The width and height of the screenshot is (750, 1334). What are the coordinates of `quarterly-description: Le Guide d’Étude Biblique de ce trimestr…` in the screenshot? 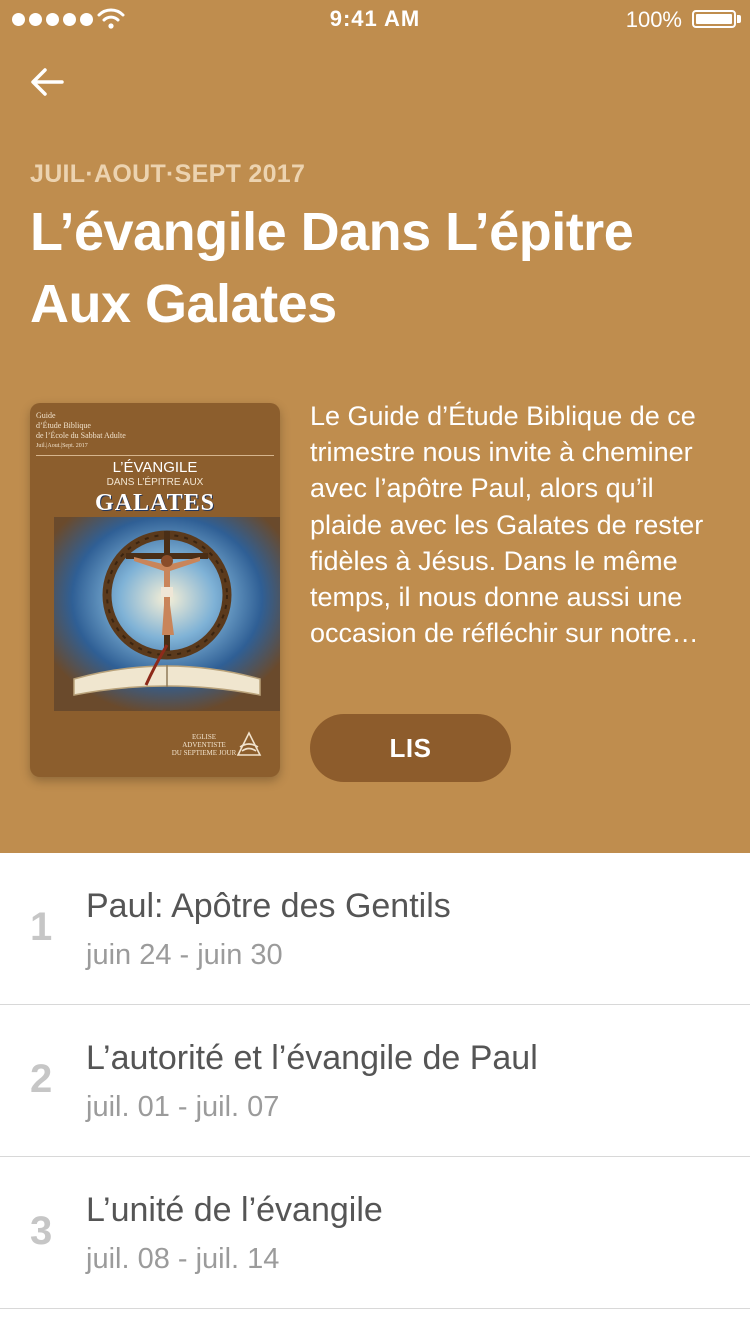 It's located at (507, 525).